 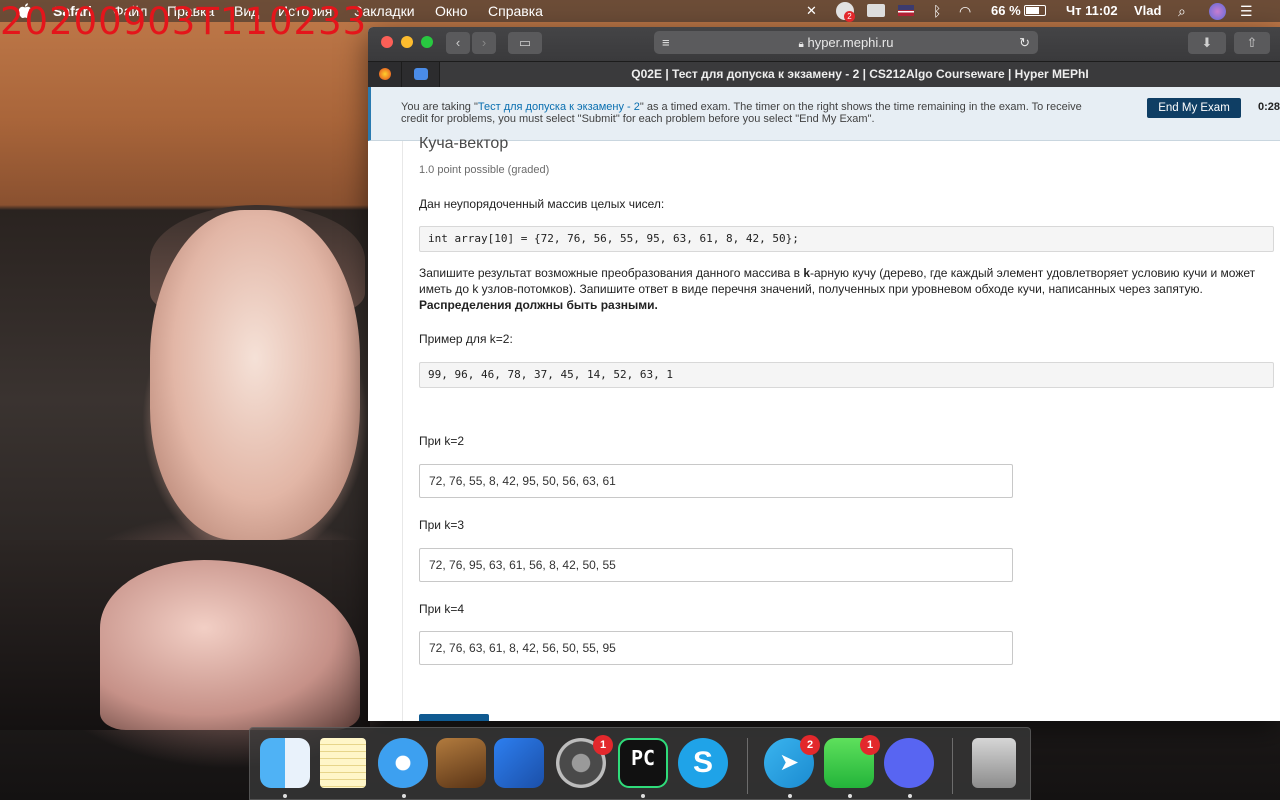 What do you see at coordinates (994, 763) in the screenshot?
I see `trash-icon` at bounding box center [994, 763].